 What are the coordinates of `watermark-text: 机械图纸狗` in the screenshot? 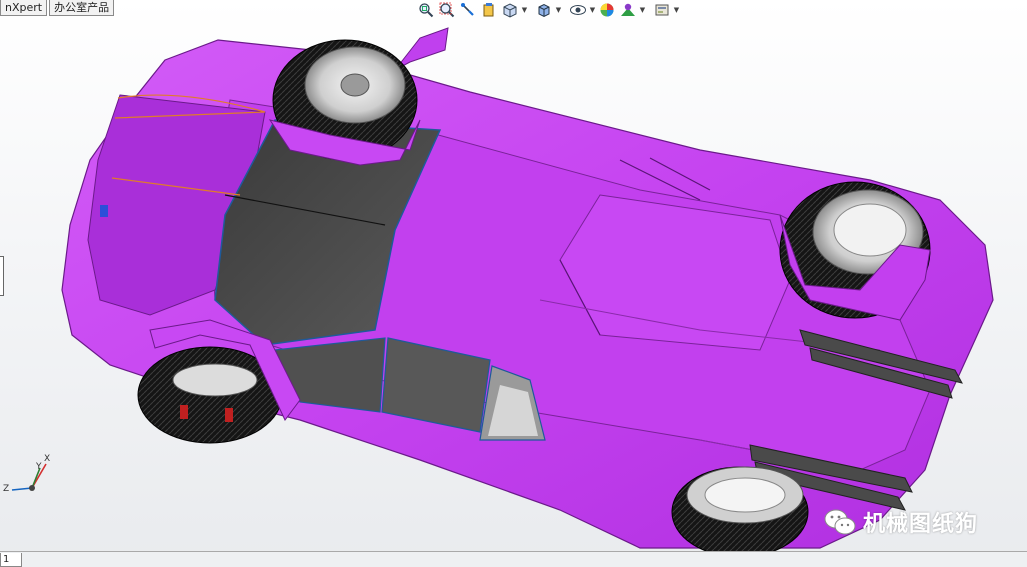 It's located at (921, 524).